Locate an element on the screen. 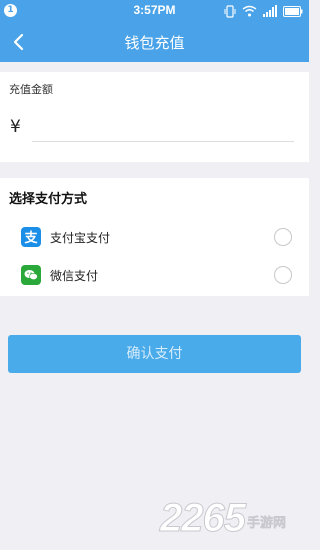 Image resolution: width=320 pixels, height=550 pixels. payment-option-wechat: 微信支付 is located at coordinates (154, 275).